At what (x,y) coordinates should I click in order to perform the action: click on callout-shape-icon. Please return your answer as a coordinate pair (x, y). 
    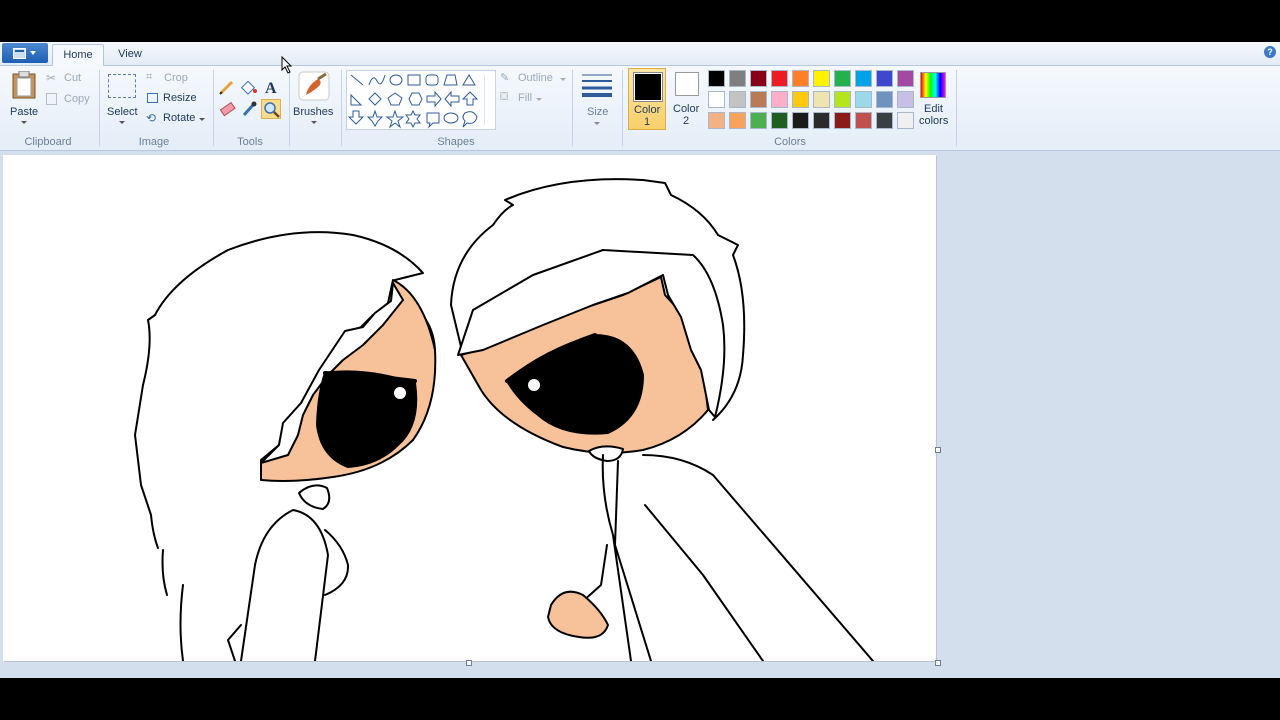
    Looking at the image, I should click on (433, 120).